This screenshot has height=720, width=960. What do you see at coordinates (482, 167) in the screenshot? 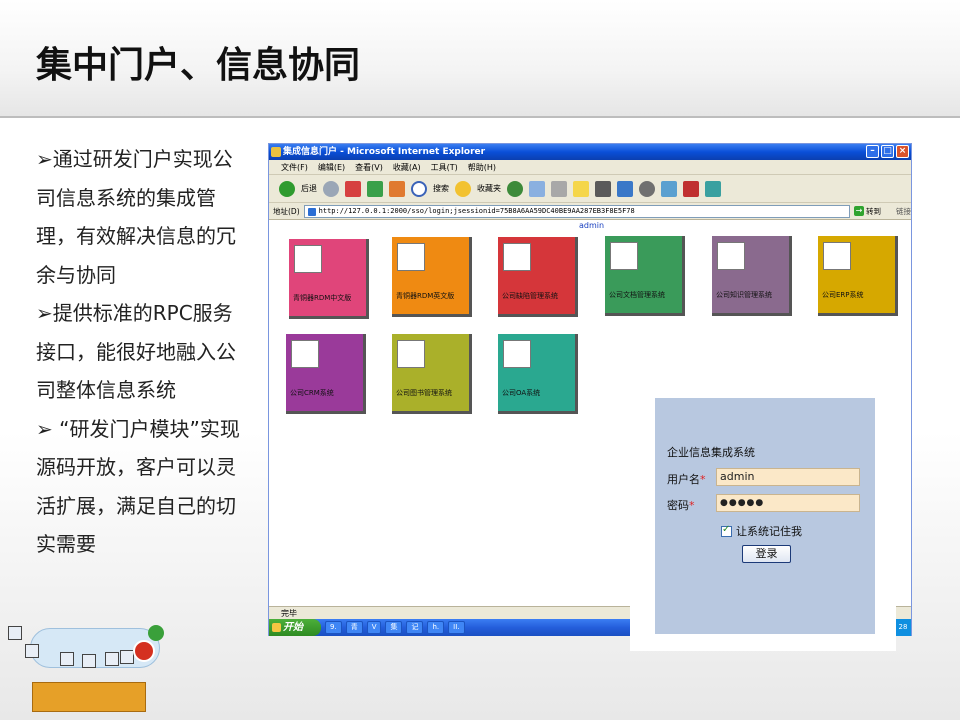
I see `menu-help: 帮助(H)` at bounding box center [482, 167].